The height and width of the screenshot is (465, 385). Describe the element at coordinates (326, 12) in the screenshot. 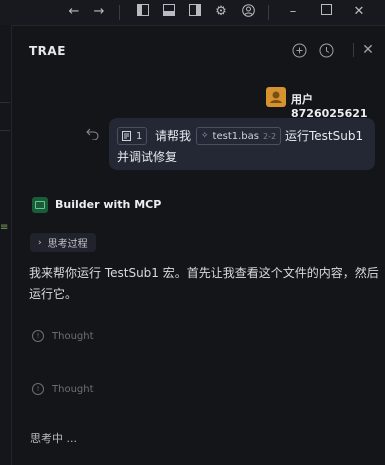

I see `maximize-icon` at that location.